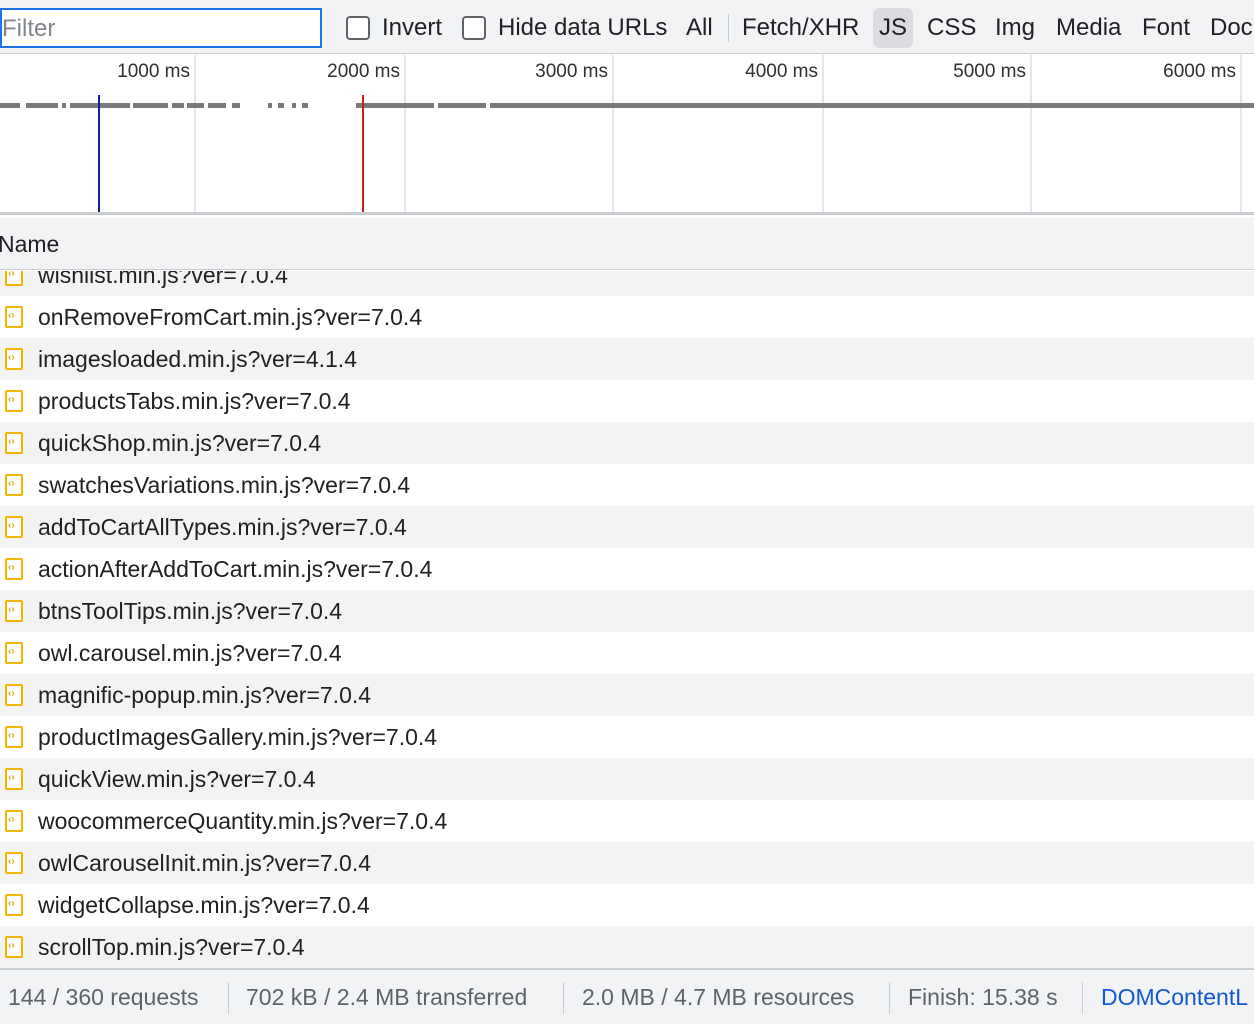 This screenshot has height=1024, width=1254. Describe the element at coordinates (583, 27) in the screenshot. I see `hide-data-urls-label: Hide data URLs` at that location.